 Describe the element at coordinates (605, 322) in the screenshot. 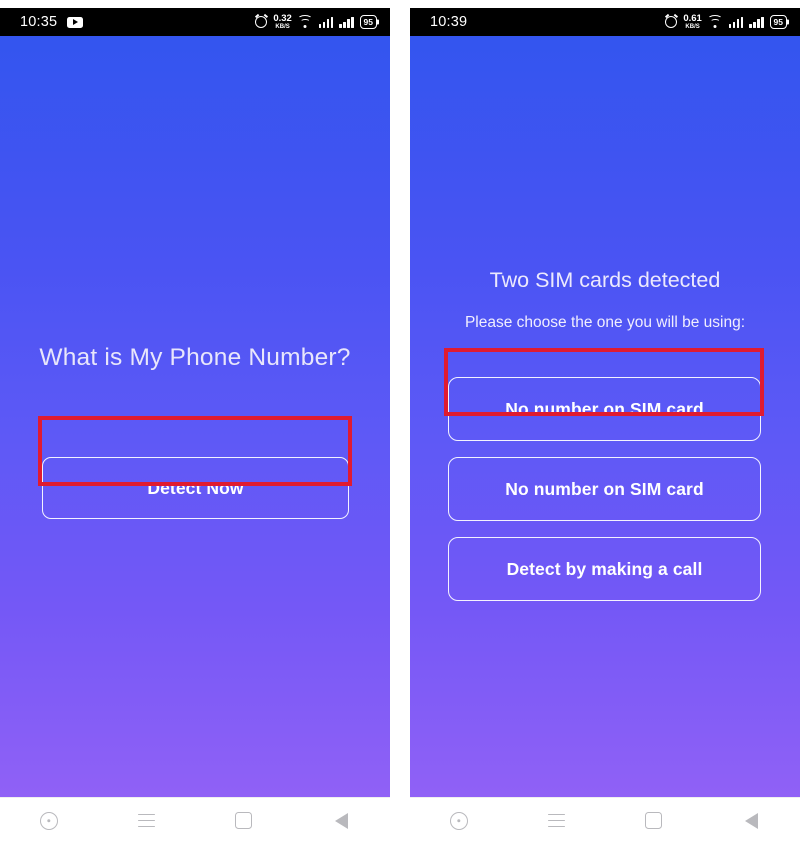

I see `sim-detected-subtitle: Please choose the one you will be using:` at that location.